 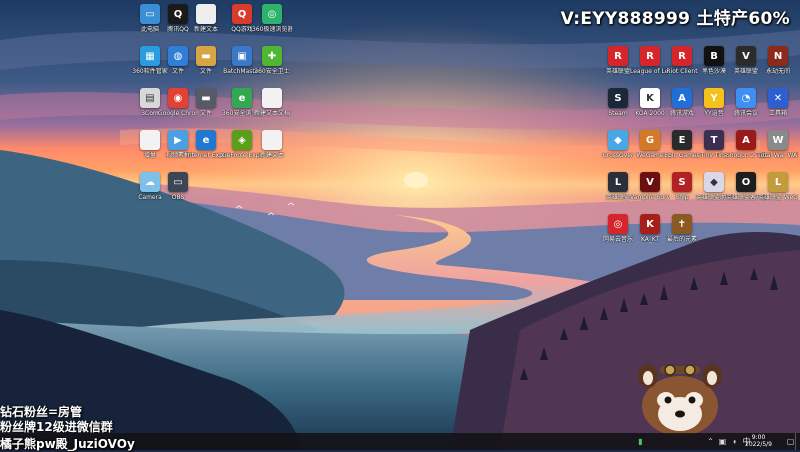 What do you see at coordinates (178, 197) in the screenshot?
I see `desktop-icon-label: OBS` at bounding box center [178, 197].